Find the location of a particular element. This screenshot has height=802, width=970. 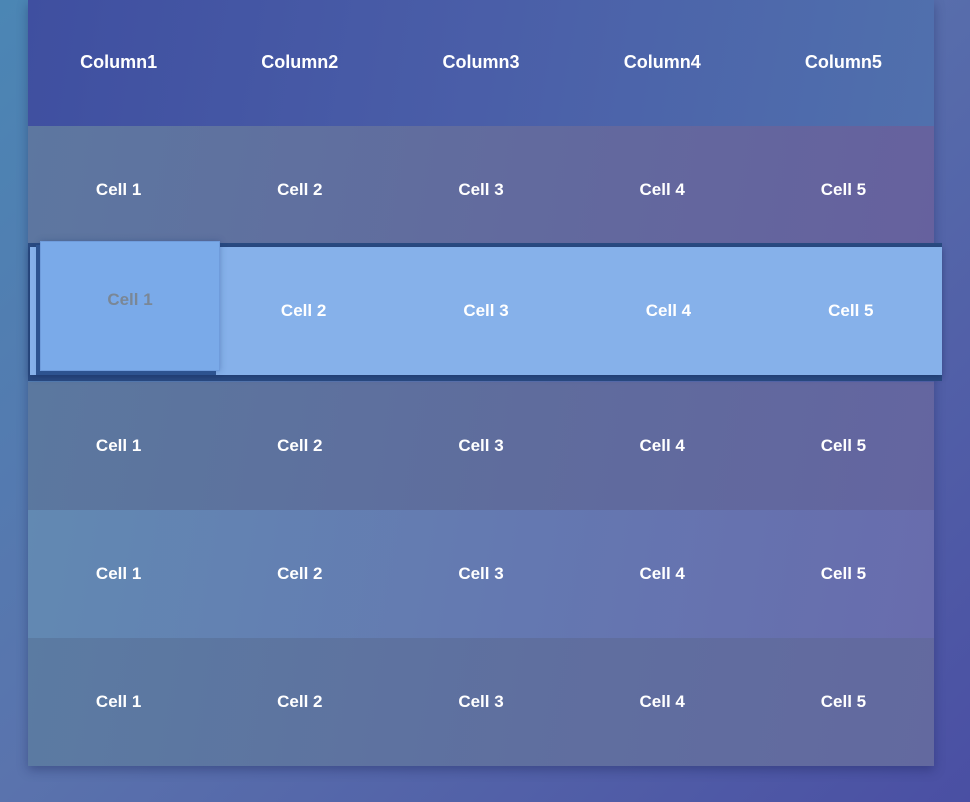

table-cell-popped: Cell 1 is located at coordinates (130, 306).